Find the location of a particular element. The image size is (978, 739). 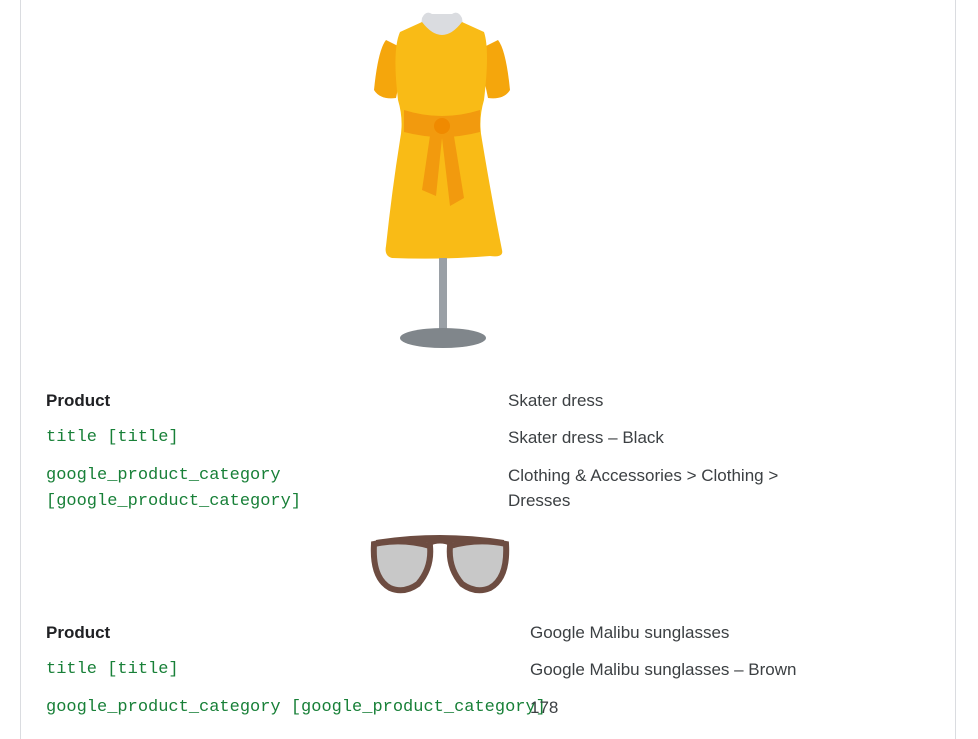

sunglasses-icon is located at coordinates (440, 564).